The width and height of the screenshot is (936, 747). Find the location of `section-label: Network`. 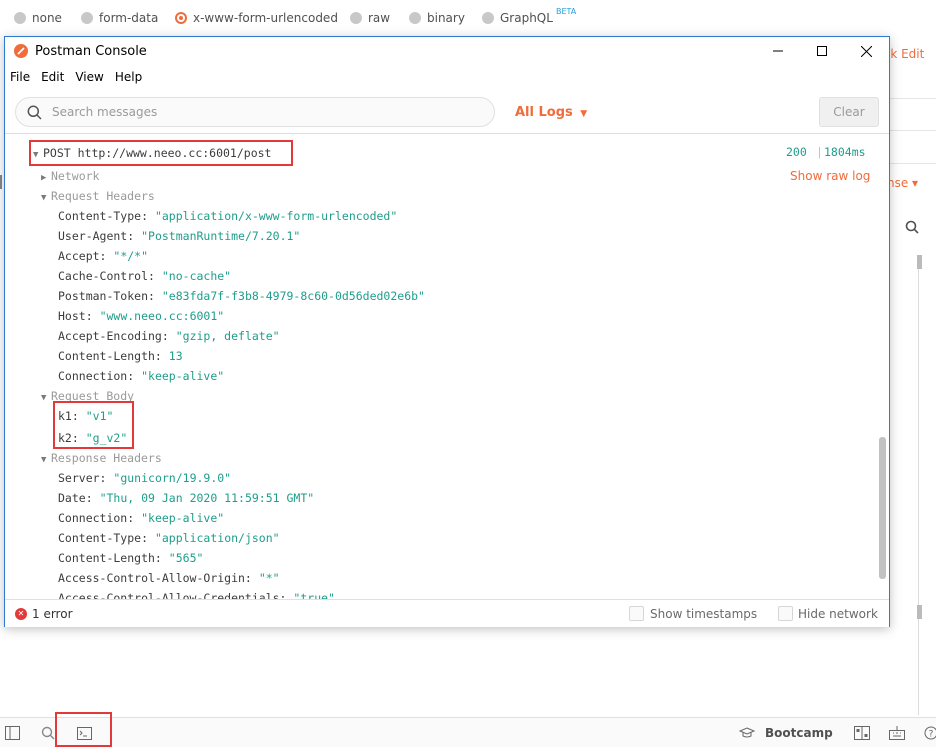

section-label: Network is located at coordinates (75, 176).